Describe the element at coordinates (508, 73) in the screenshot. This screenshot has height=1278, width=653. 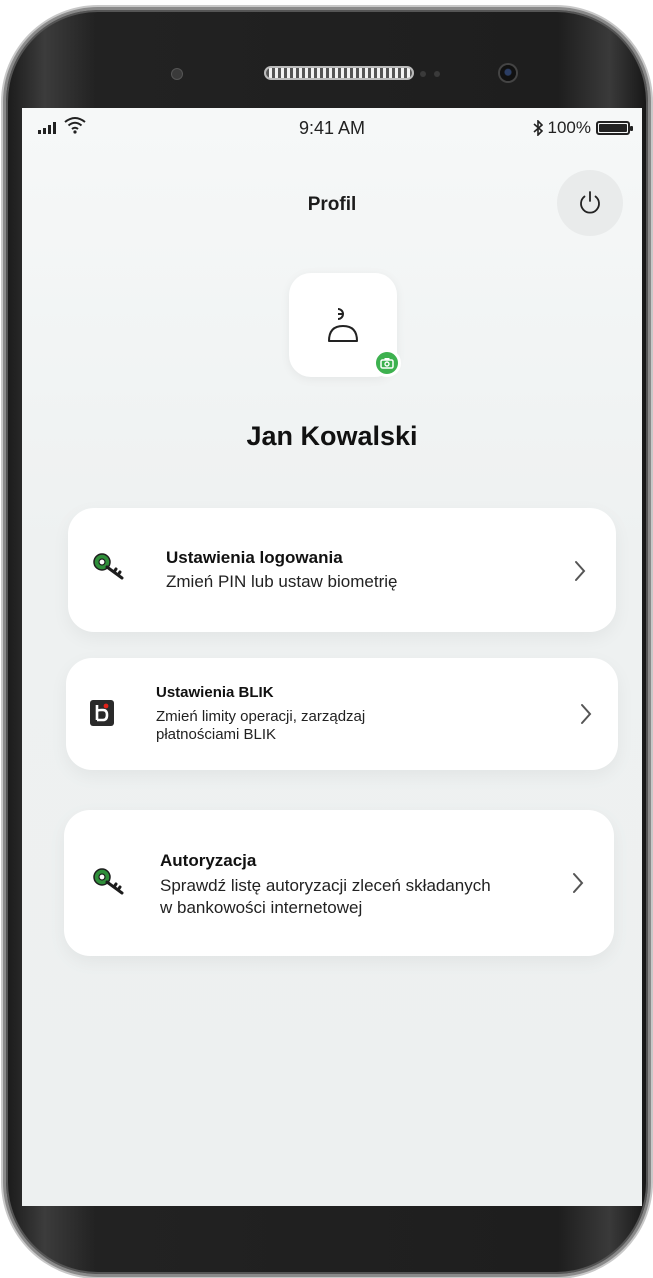
I see `front-camera-icon` at that location.